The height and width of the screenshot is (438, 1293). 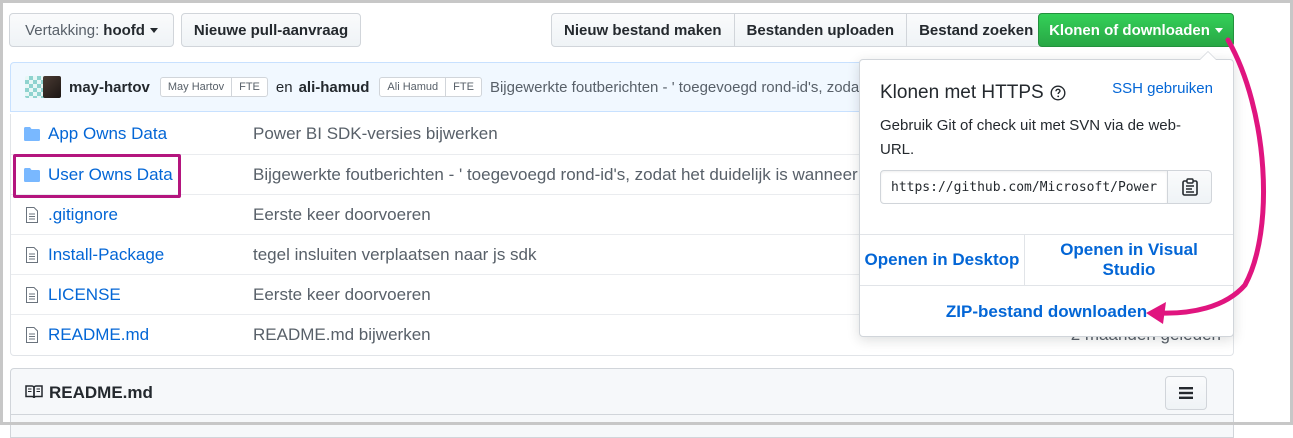 I want to click on copy-url-button, so click(x=1189, y=187).